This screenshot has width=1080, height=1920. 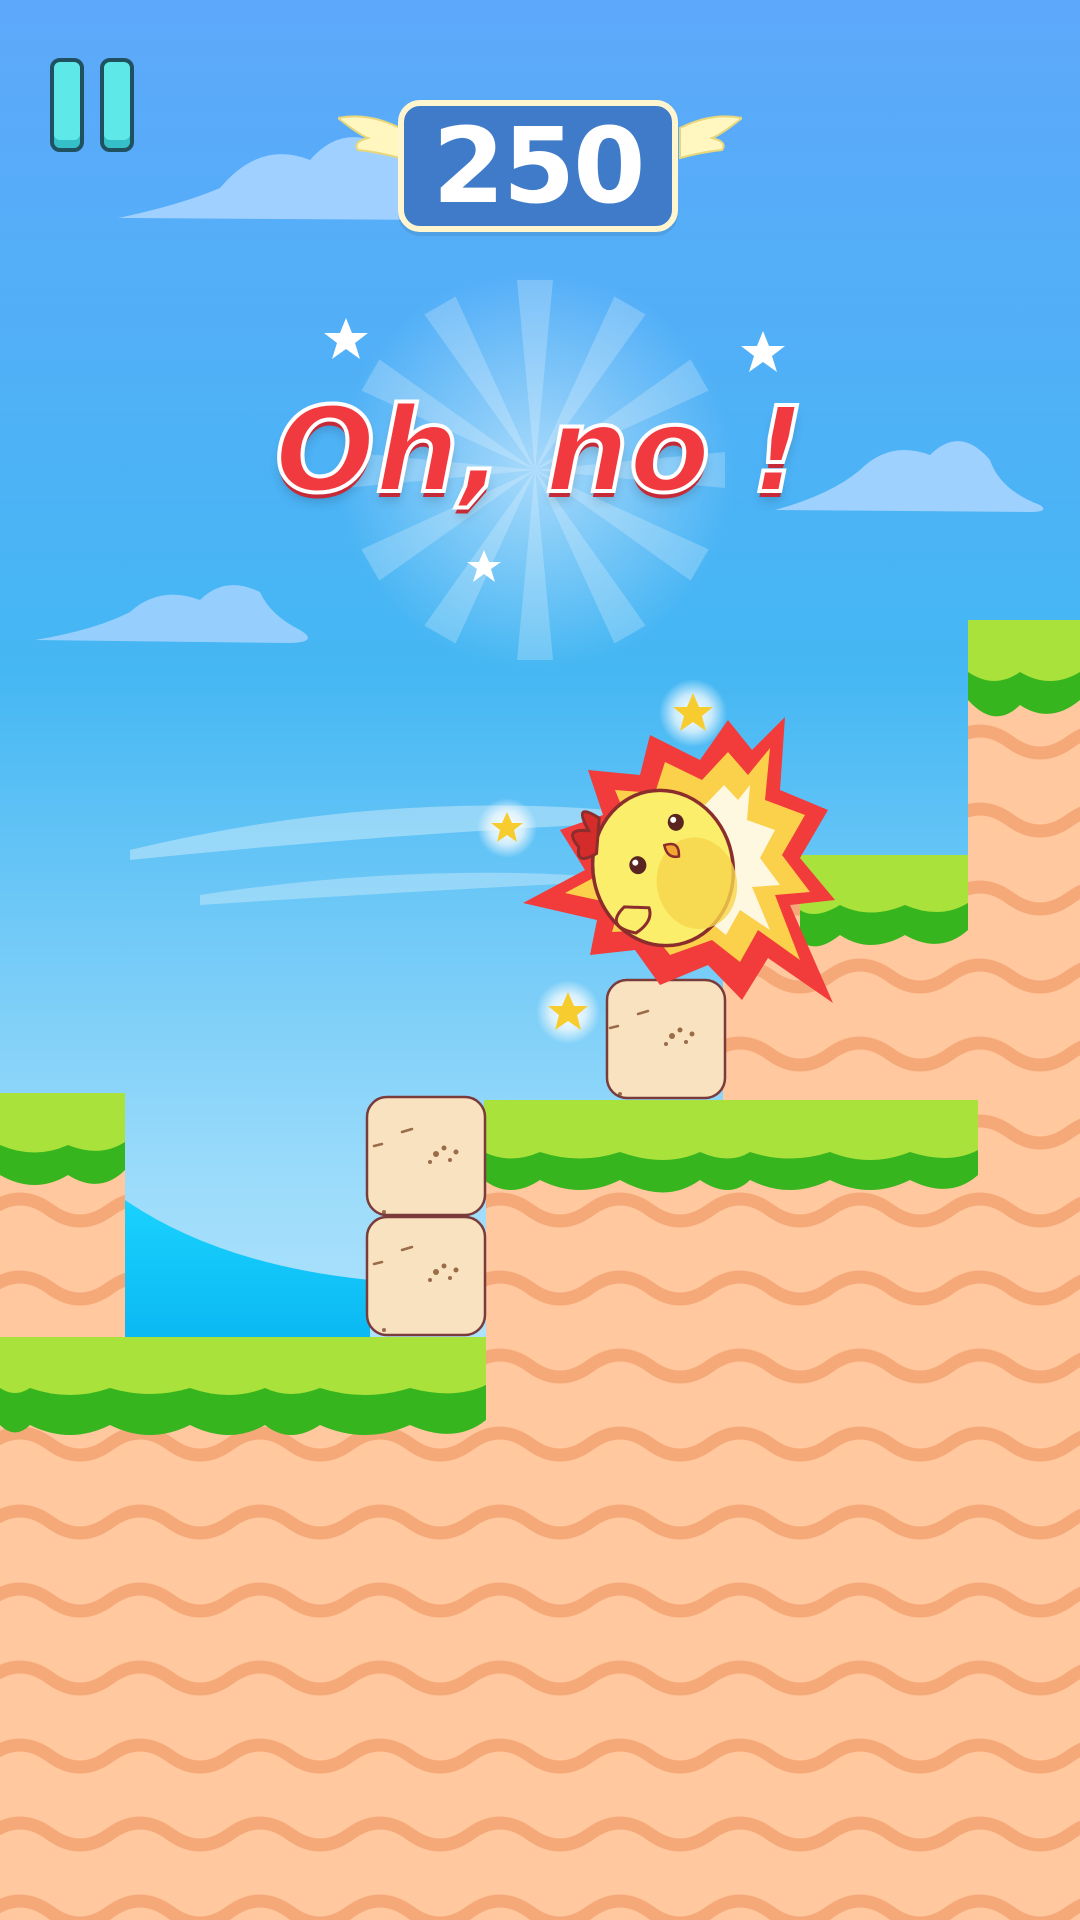 I want to click on game-over-banner: Oh, no !, so click(x=540, y=450).